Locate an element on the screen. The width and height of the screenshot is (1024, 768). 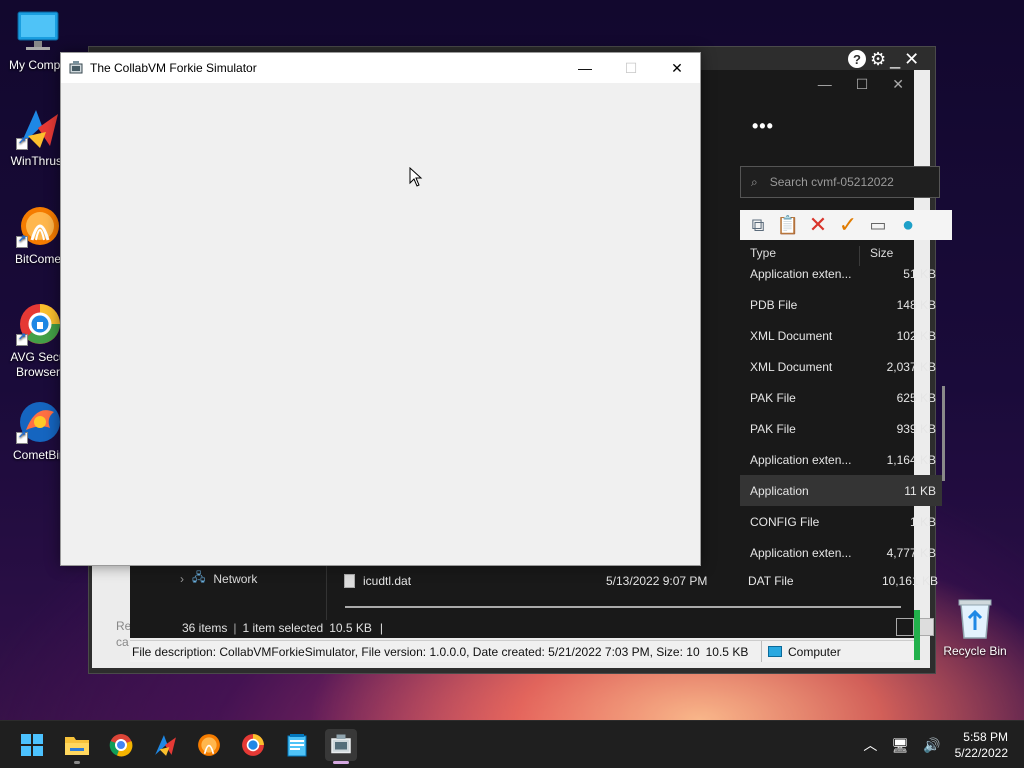
file-row: Application exten... 1,164 KB is located at coordinates (841, 459).